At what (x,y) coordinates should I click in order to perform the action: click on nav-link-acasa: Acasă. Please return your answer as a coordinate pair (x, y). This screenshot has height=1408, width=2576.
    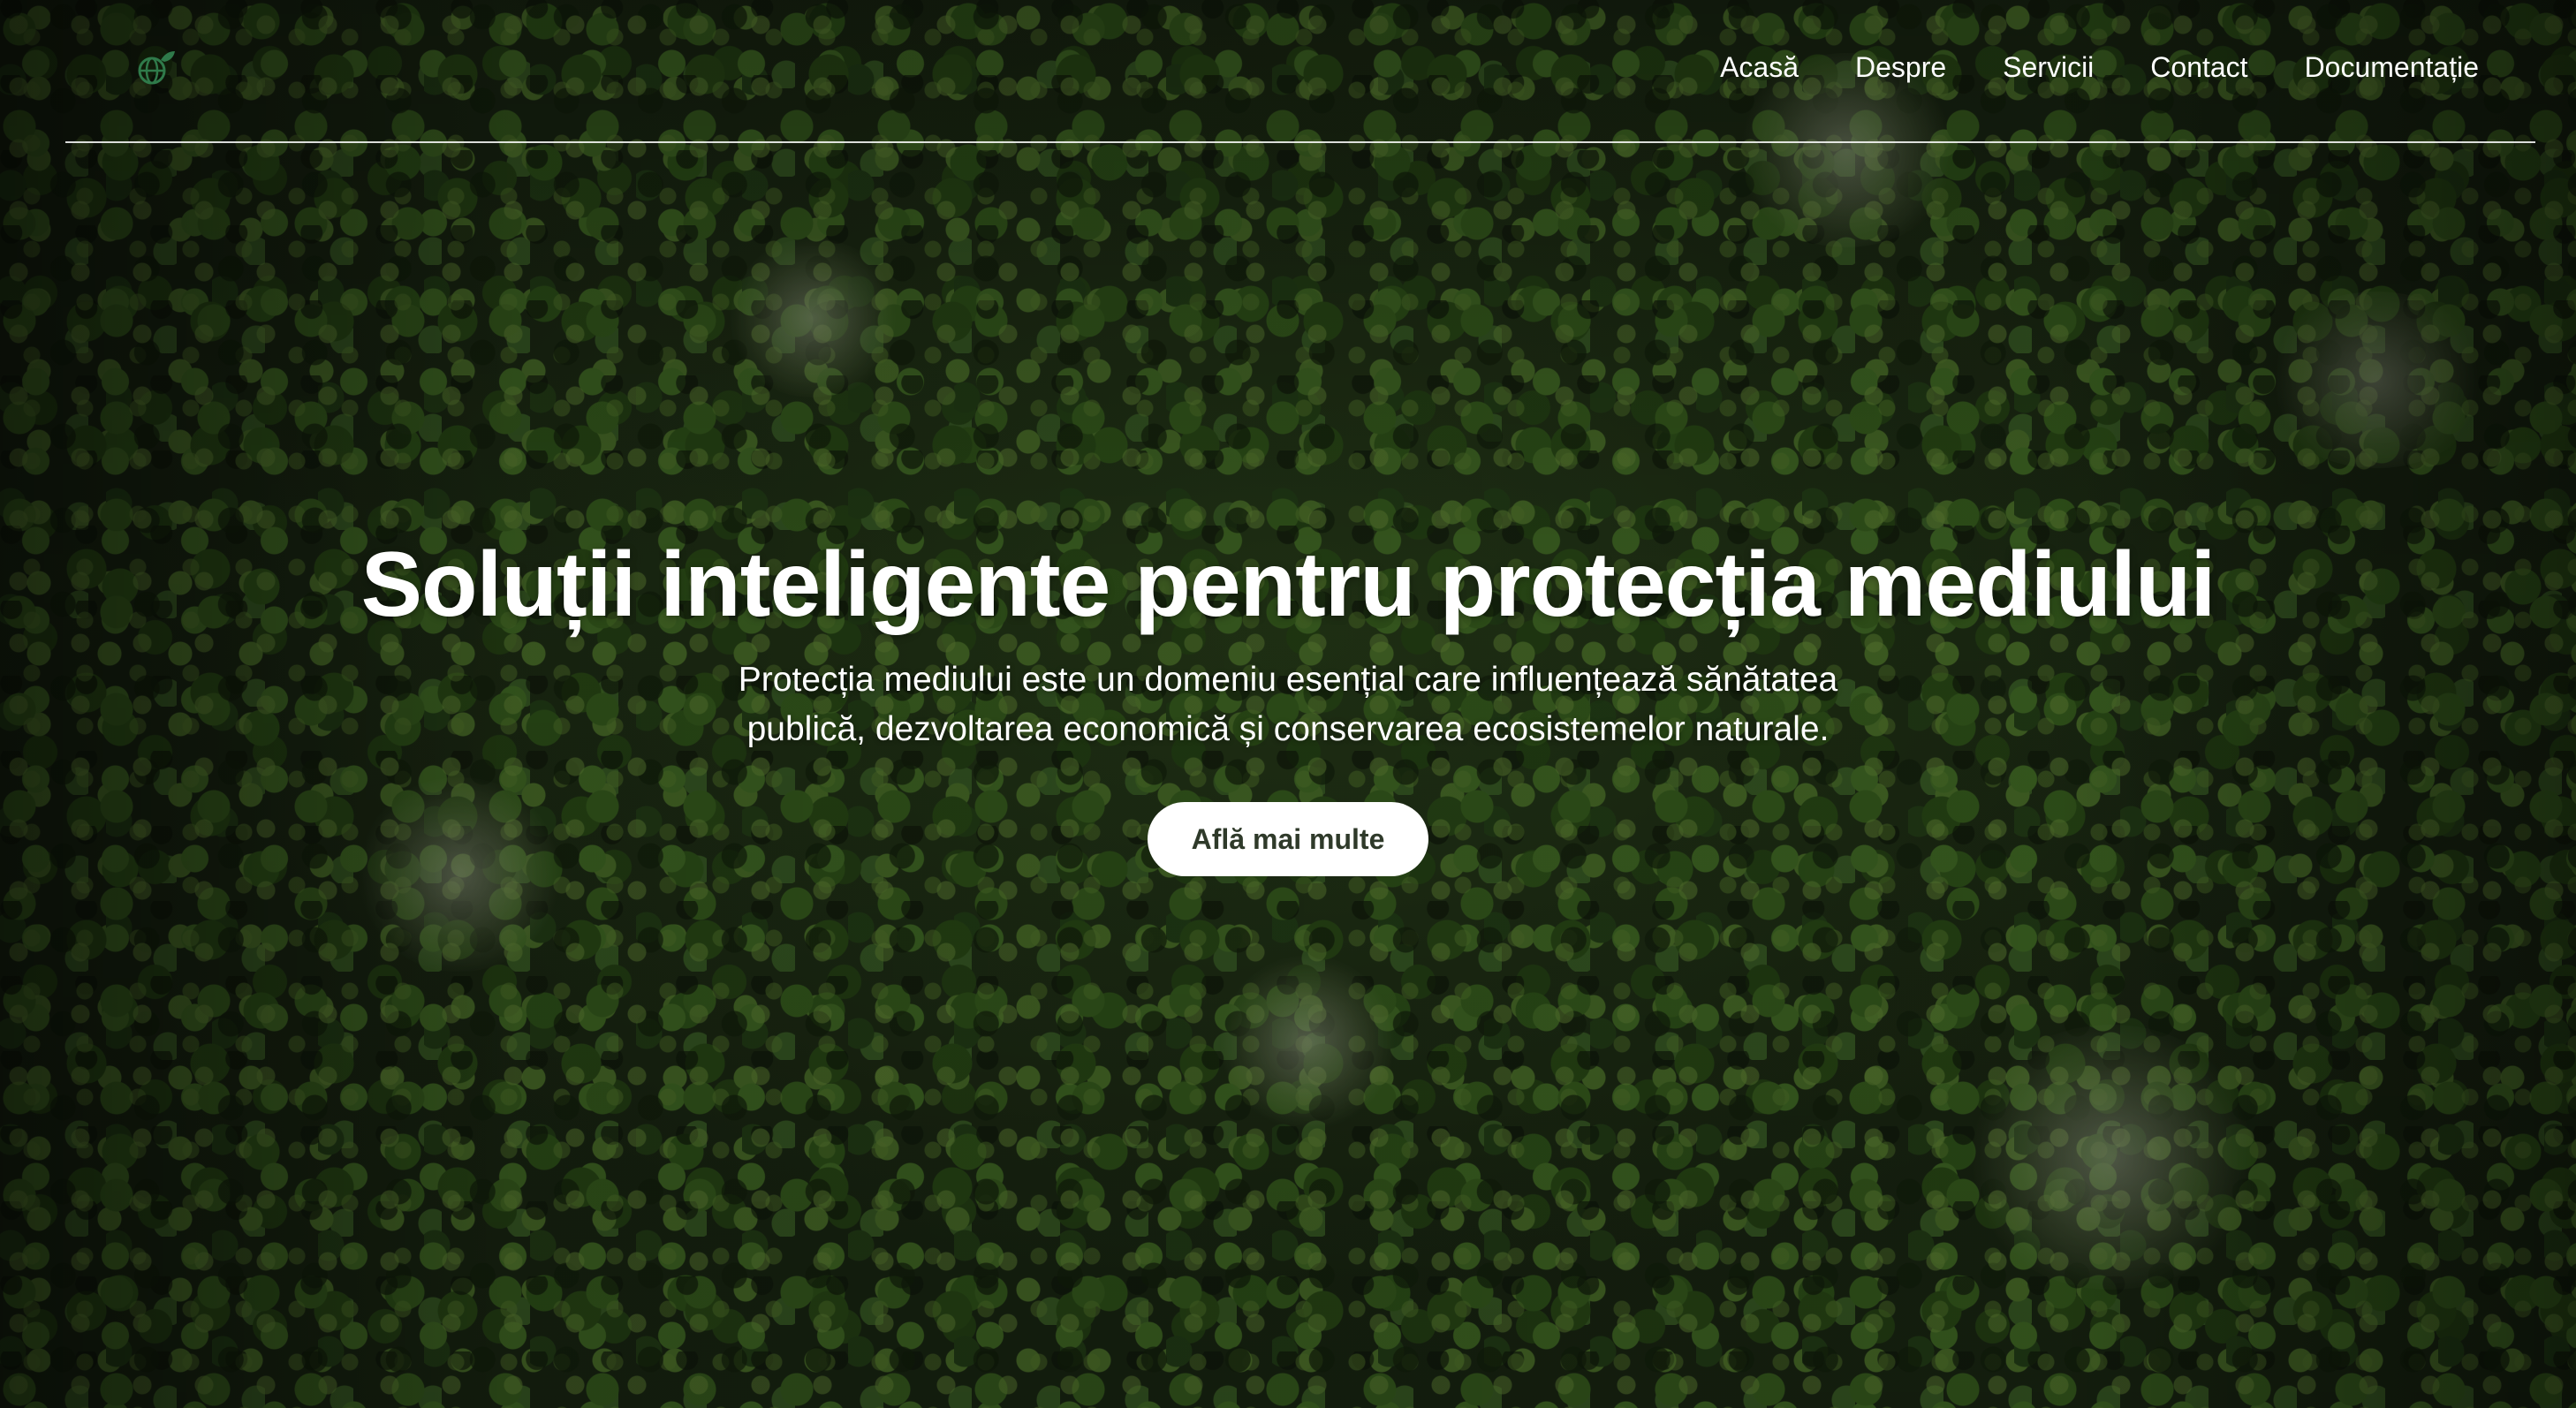
    Looking at the image, I should click on (1760, 67).